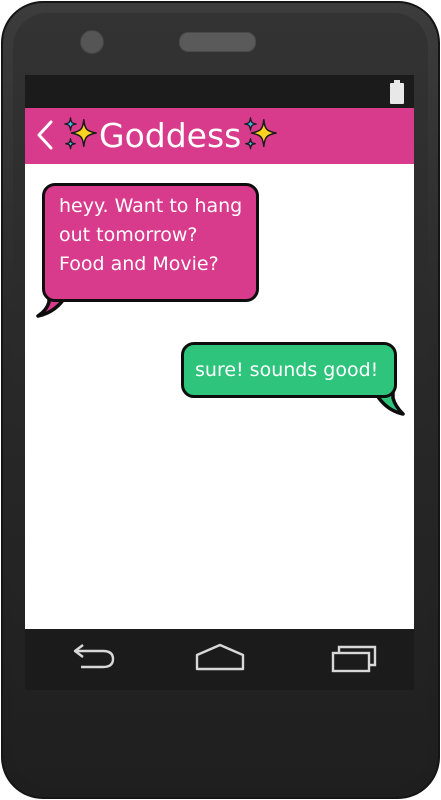 This screenshot has height=800, width=441. I want to click on nav-home-icon, so click(220, 657).